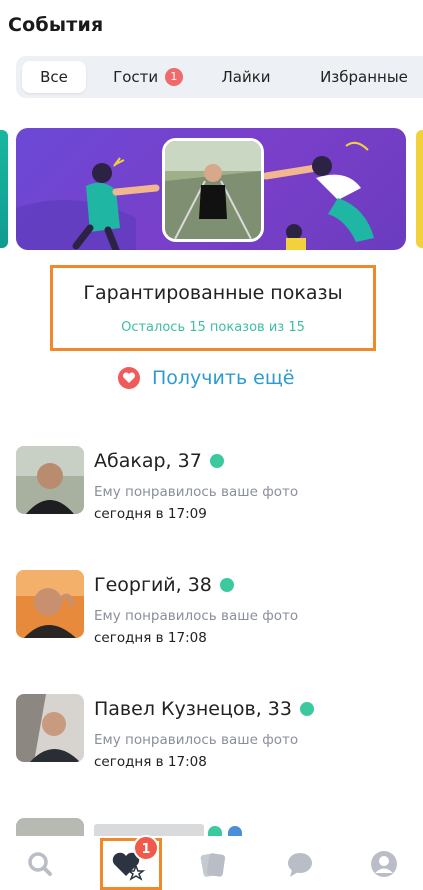 This screenshot has height=890, width=423. I want to click on event-name: Абакар, 37, so click(159, 461).